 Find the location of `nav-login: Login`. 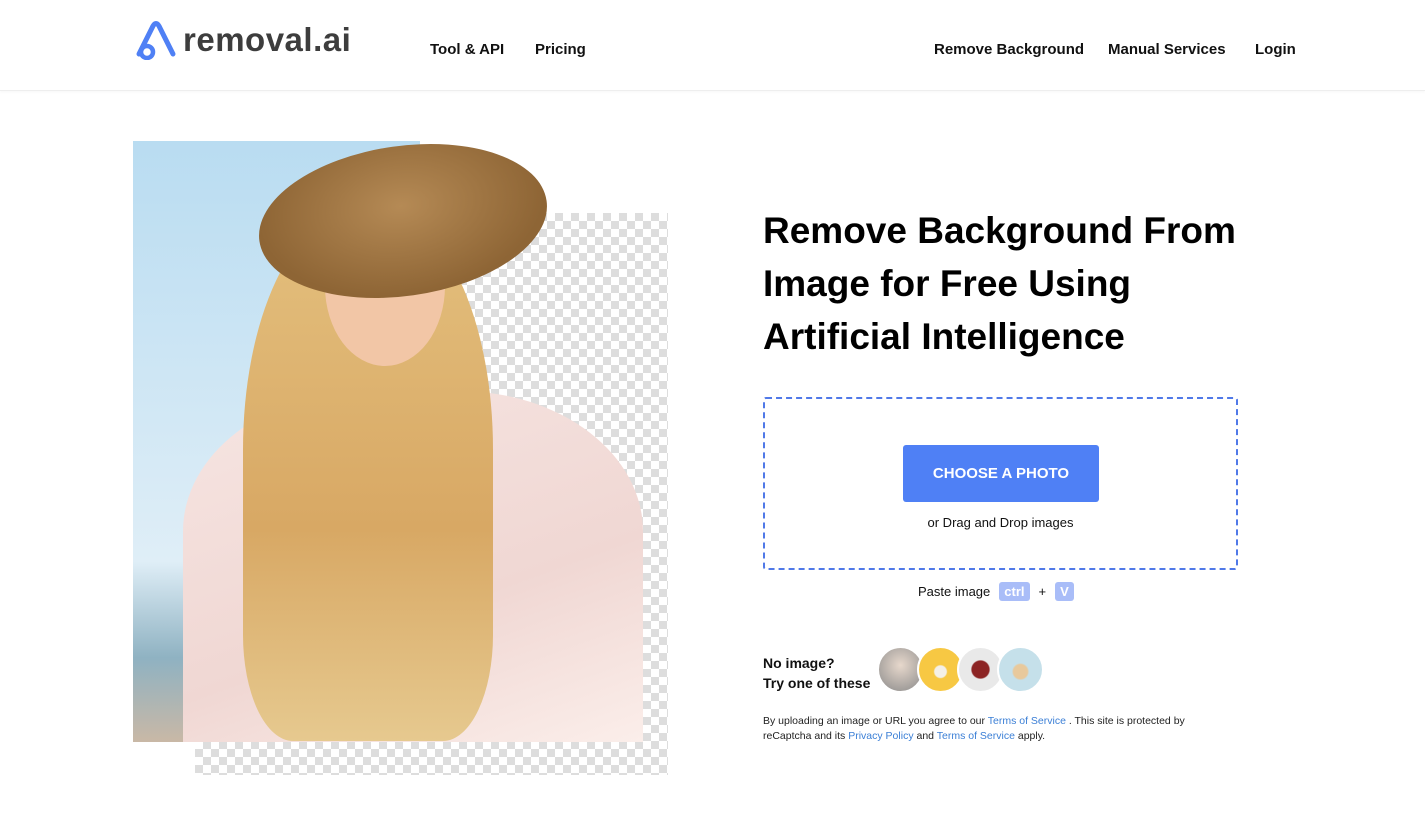

nav-login: Login is located at coordinates (1275, 49).